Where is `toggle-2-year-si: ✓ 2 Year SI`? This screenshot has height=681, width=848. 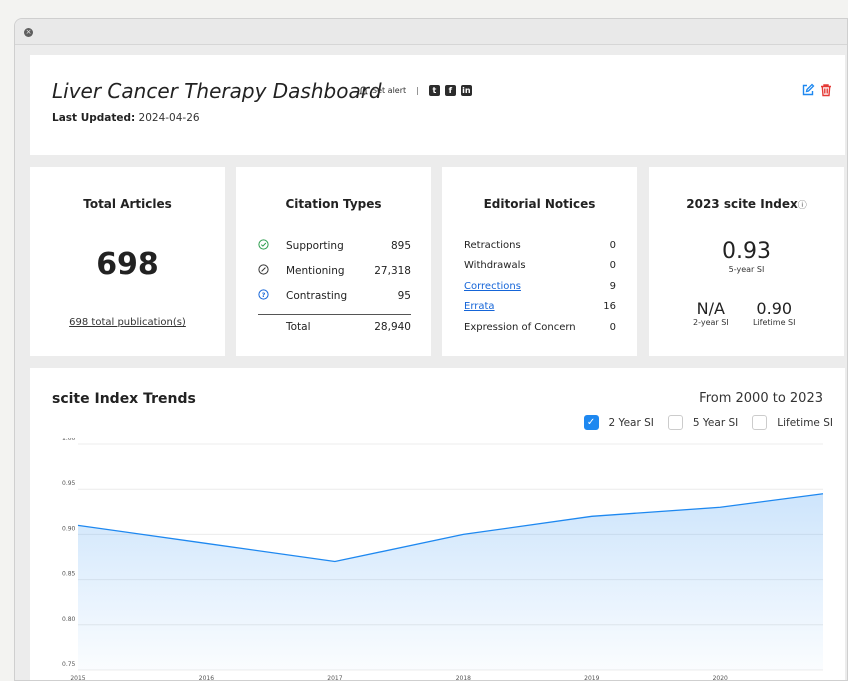
toggle-2-year-si: ✓ 2 Year SI is located at coordinates (618, 422).